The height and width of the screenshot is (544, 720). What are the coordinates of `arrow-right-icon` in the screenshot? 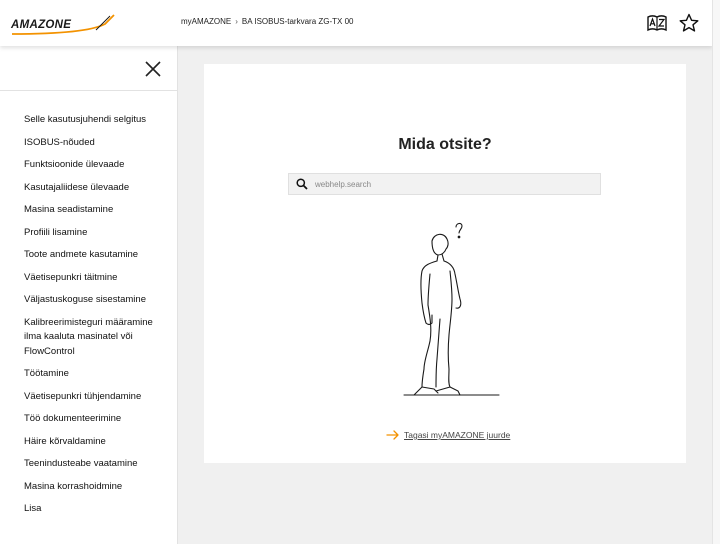 It's located at (392, 435).